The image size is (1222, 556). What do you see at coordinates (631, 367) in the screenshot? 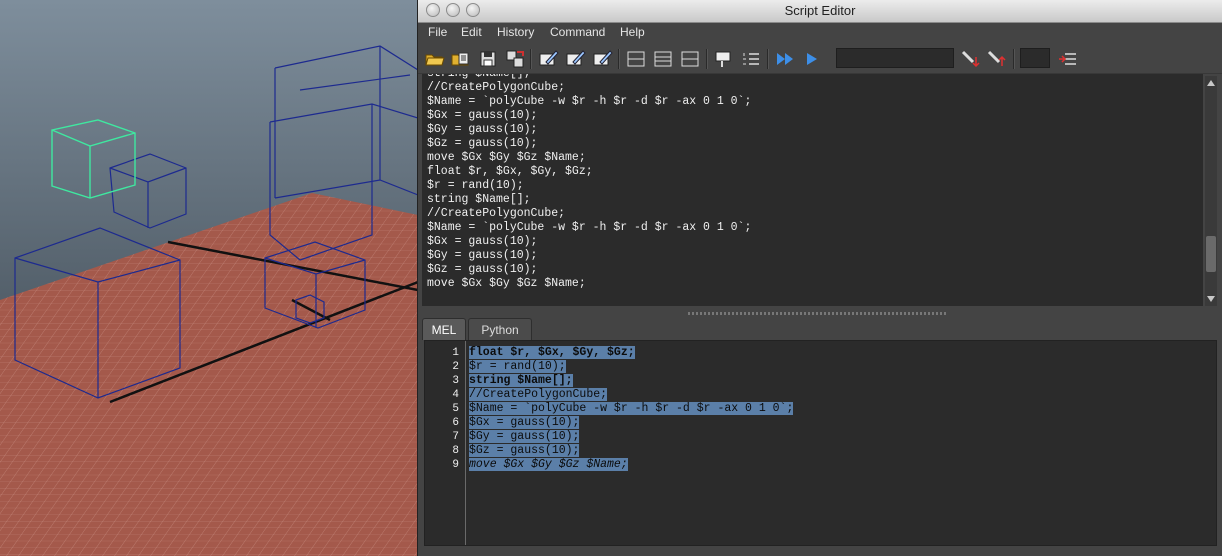
I see `input-line: $r = rand(10);` at bounding box center [631, 367].